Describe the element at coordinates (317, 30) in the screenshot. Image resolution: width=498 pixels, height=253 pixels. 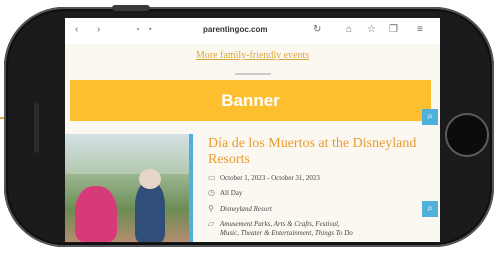
I see `reload-icon: ↻` at that location.